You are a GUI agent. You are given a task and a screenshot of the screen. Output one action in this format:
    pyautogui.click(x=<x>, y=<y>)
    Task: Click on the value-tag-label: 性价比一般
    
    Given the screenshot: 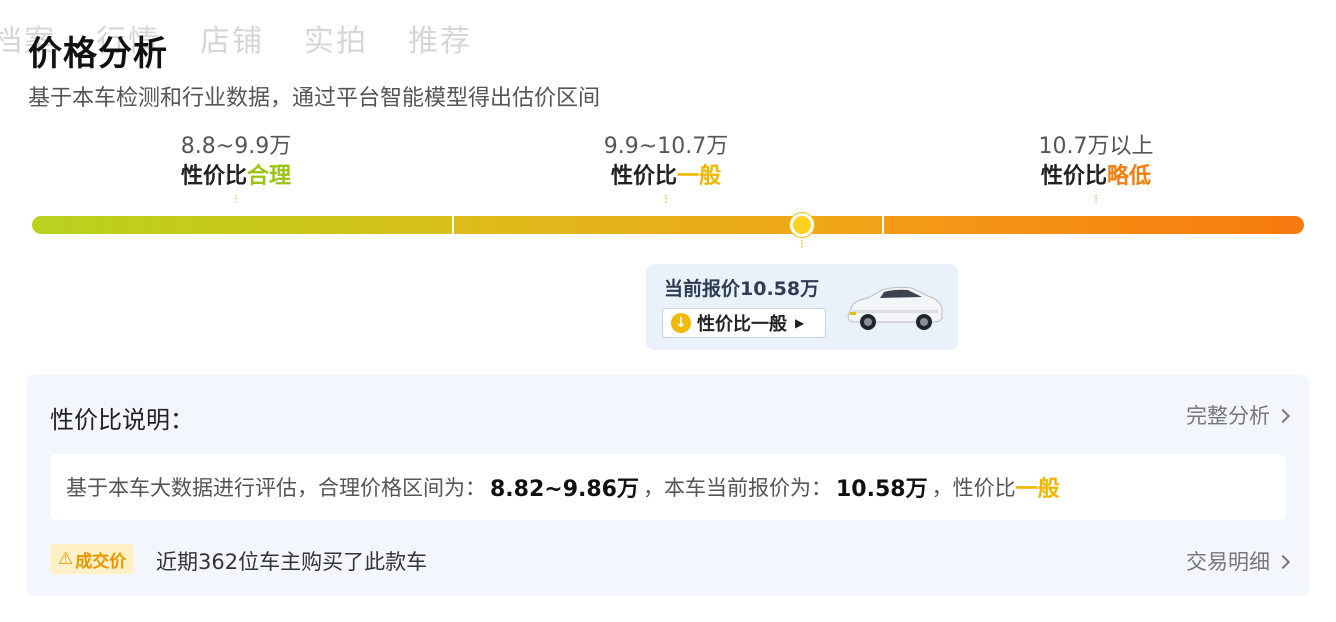 What is the action you would take?
    pyautogui.click(x=742, y=324)
    